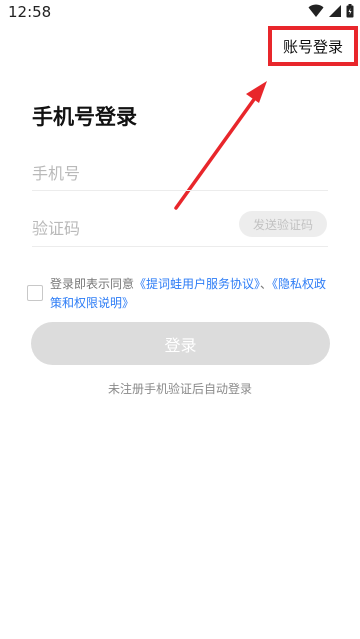 The image size is (360, 639). I want to click on account-login-label: 账号登录, so click(312, 46).